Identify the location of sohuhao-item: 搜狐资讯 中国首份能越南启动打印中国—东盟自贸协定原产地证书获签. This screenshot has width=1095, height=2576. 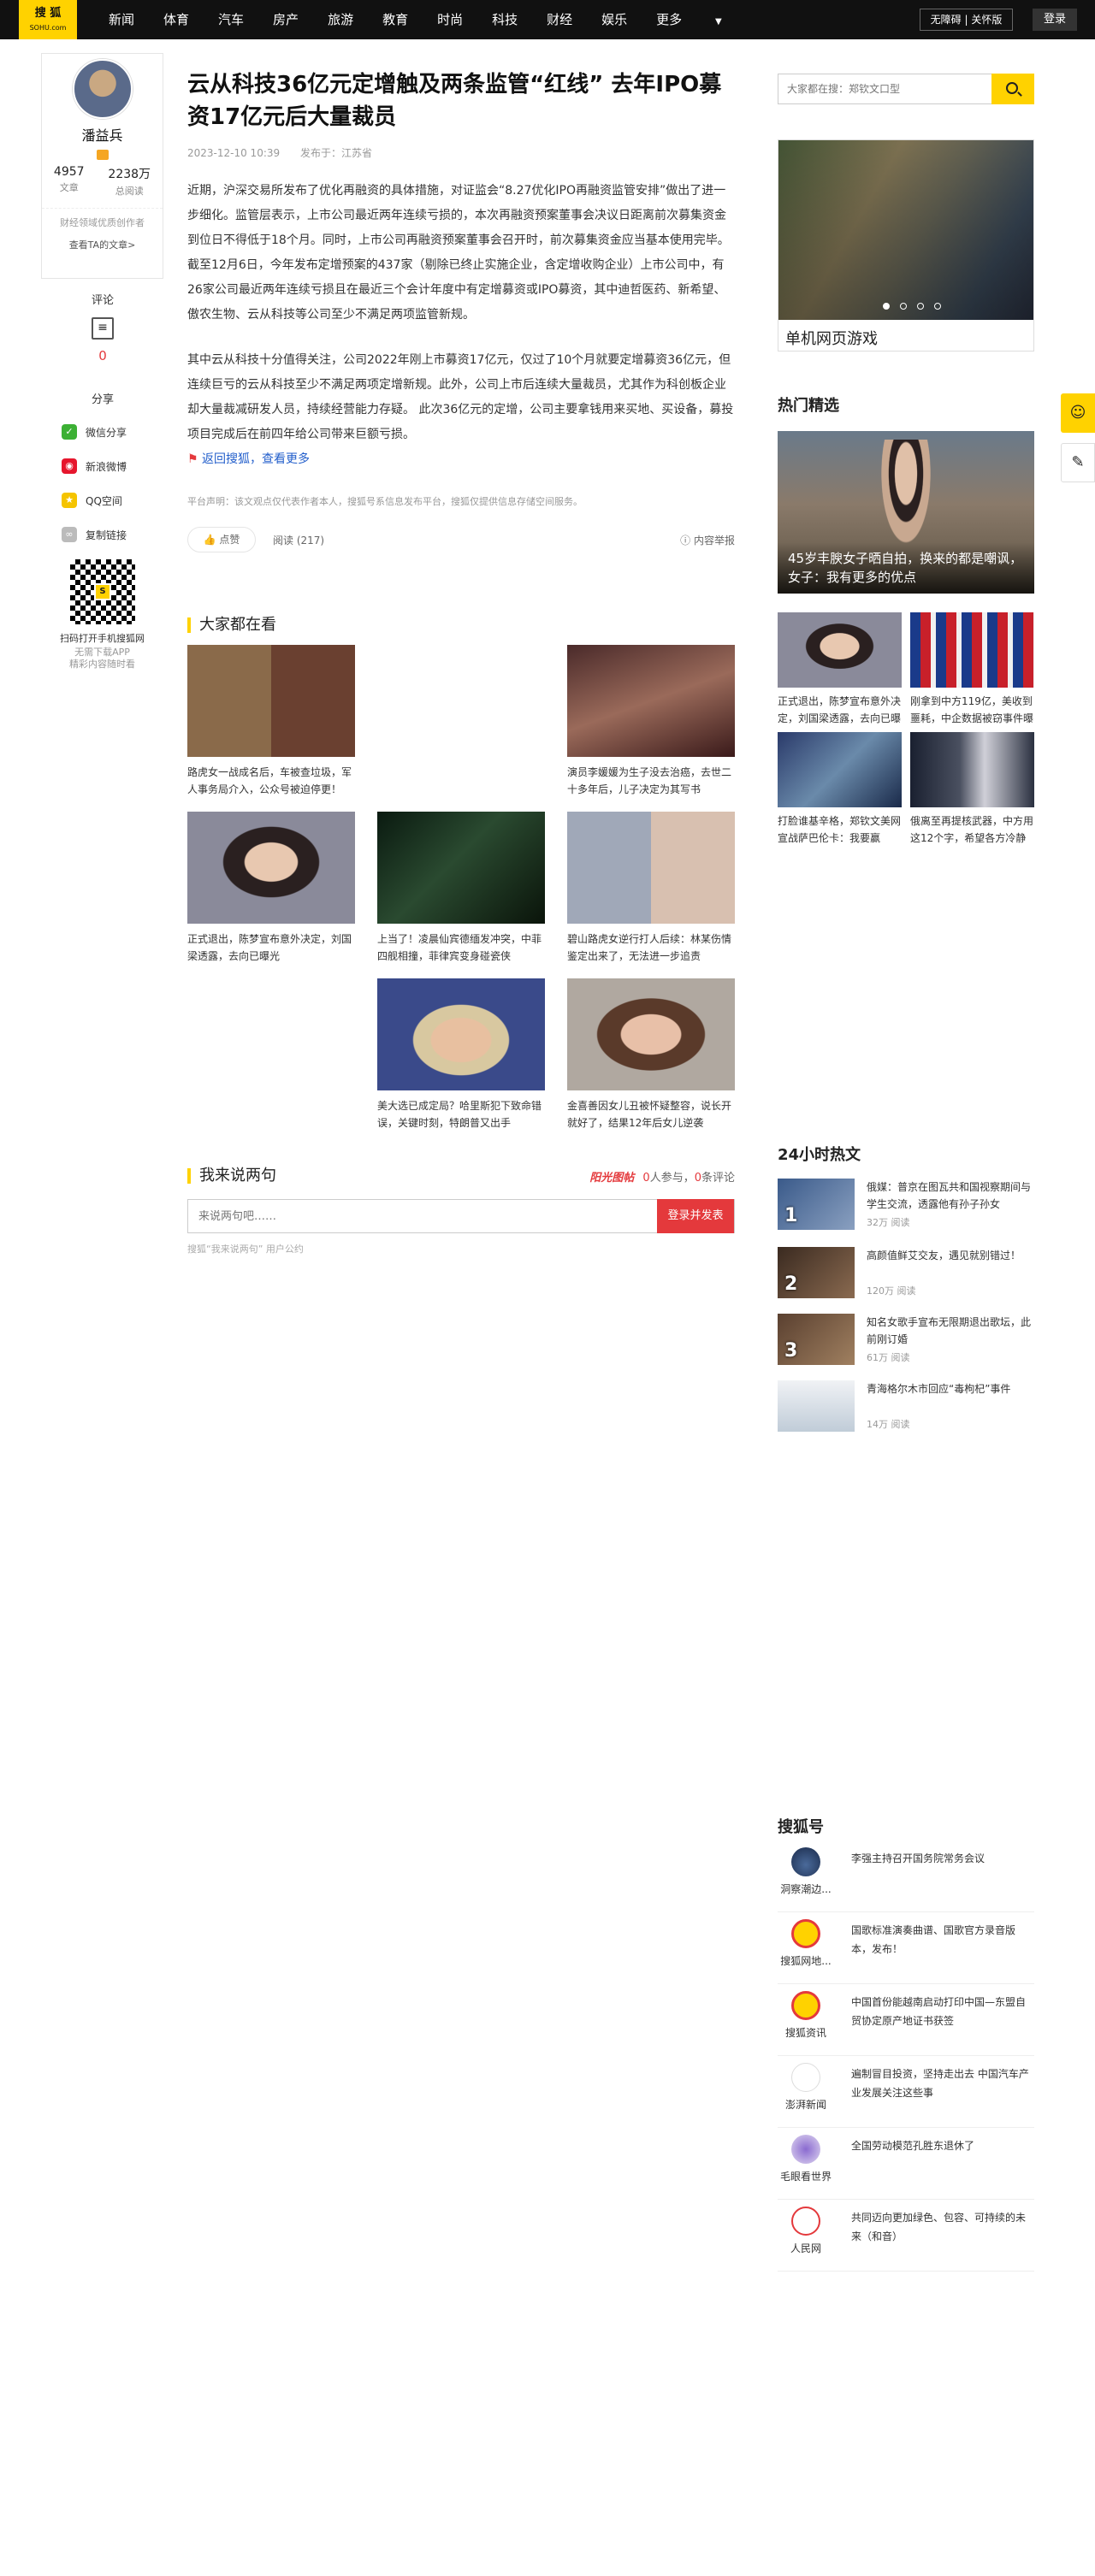
(906, 2022).